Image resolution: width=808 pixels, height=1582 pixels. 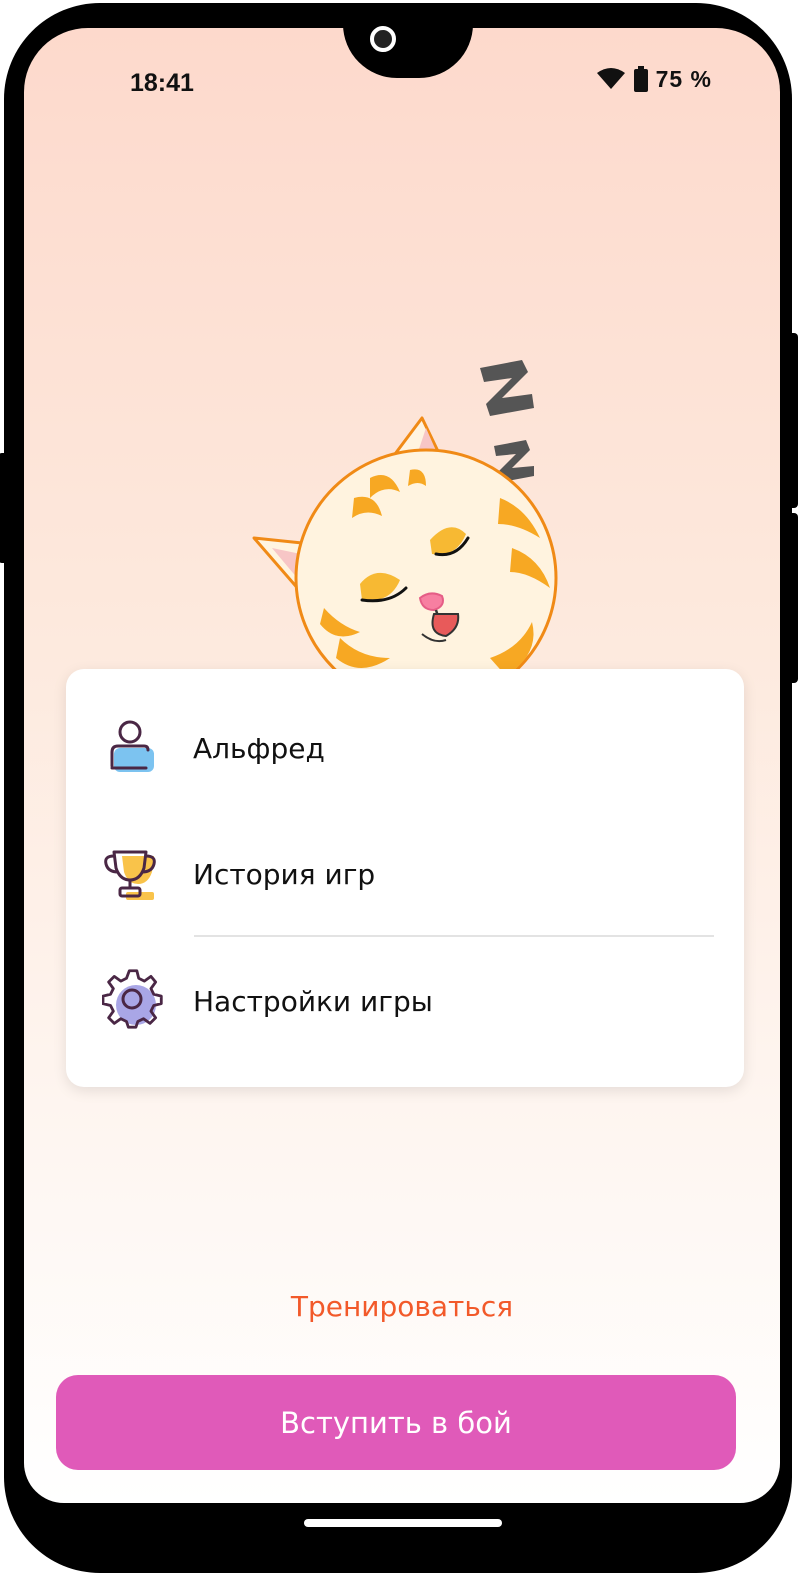 What do you see at coordinates (403, 1523) in the screenshot?
I see `home-indicator` at bounding box center [403, 1523].